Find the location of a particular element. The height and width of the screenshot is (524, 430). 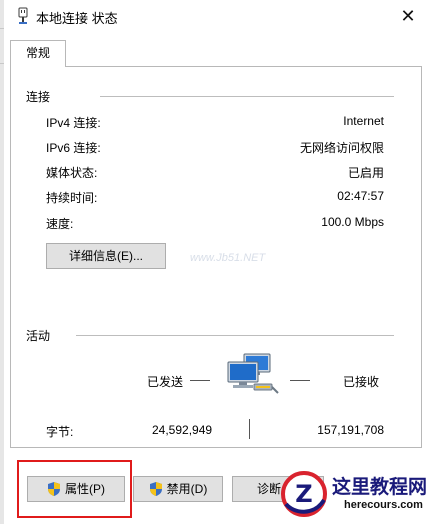

speed-label: 速度: is located at coordinates (60, 224).